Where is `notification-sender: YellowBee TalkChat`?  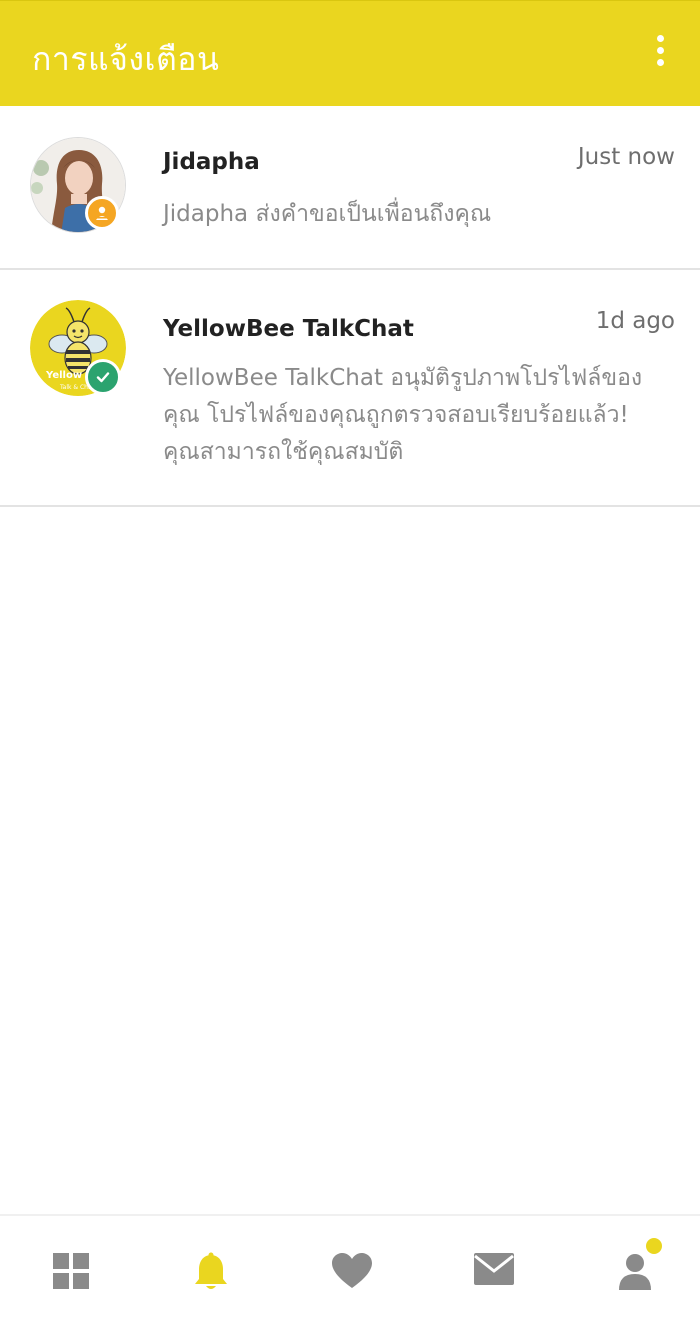 notification-sender: YellowBee TalkChat is located at coordinates (288, 329).